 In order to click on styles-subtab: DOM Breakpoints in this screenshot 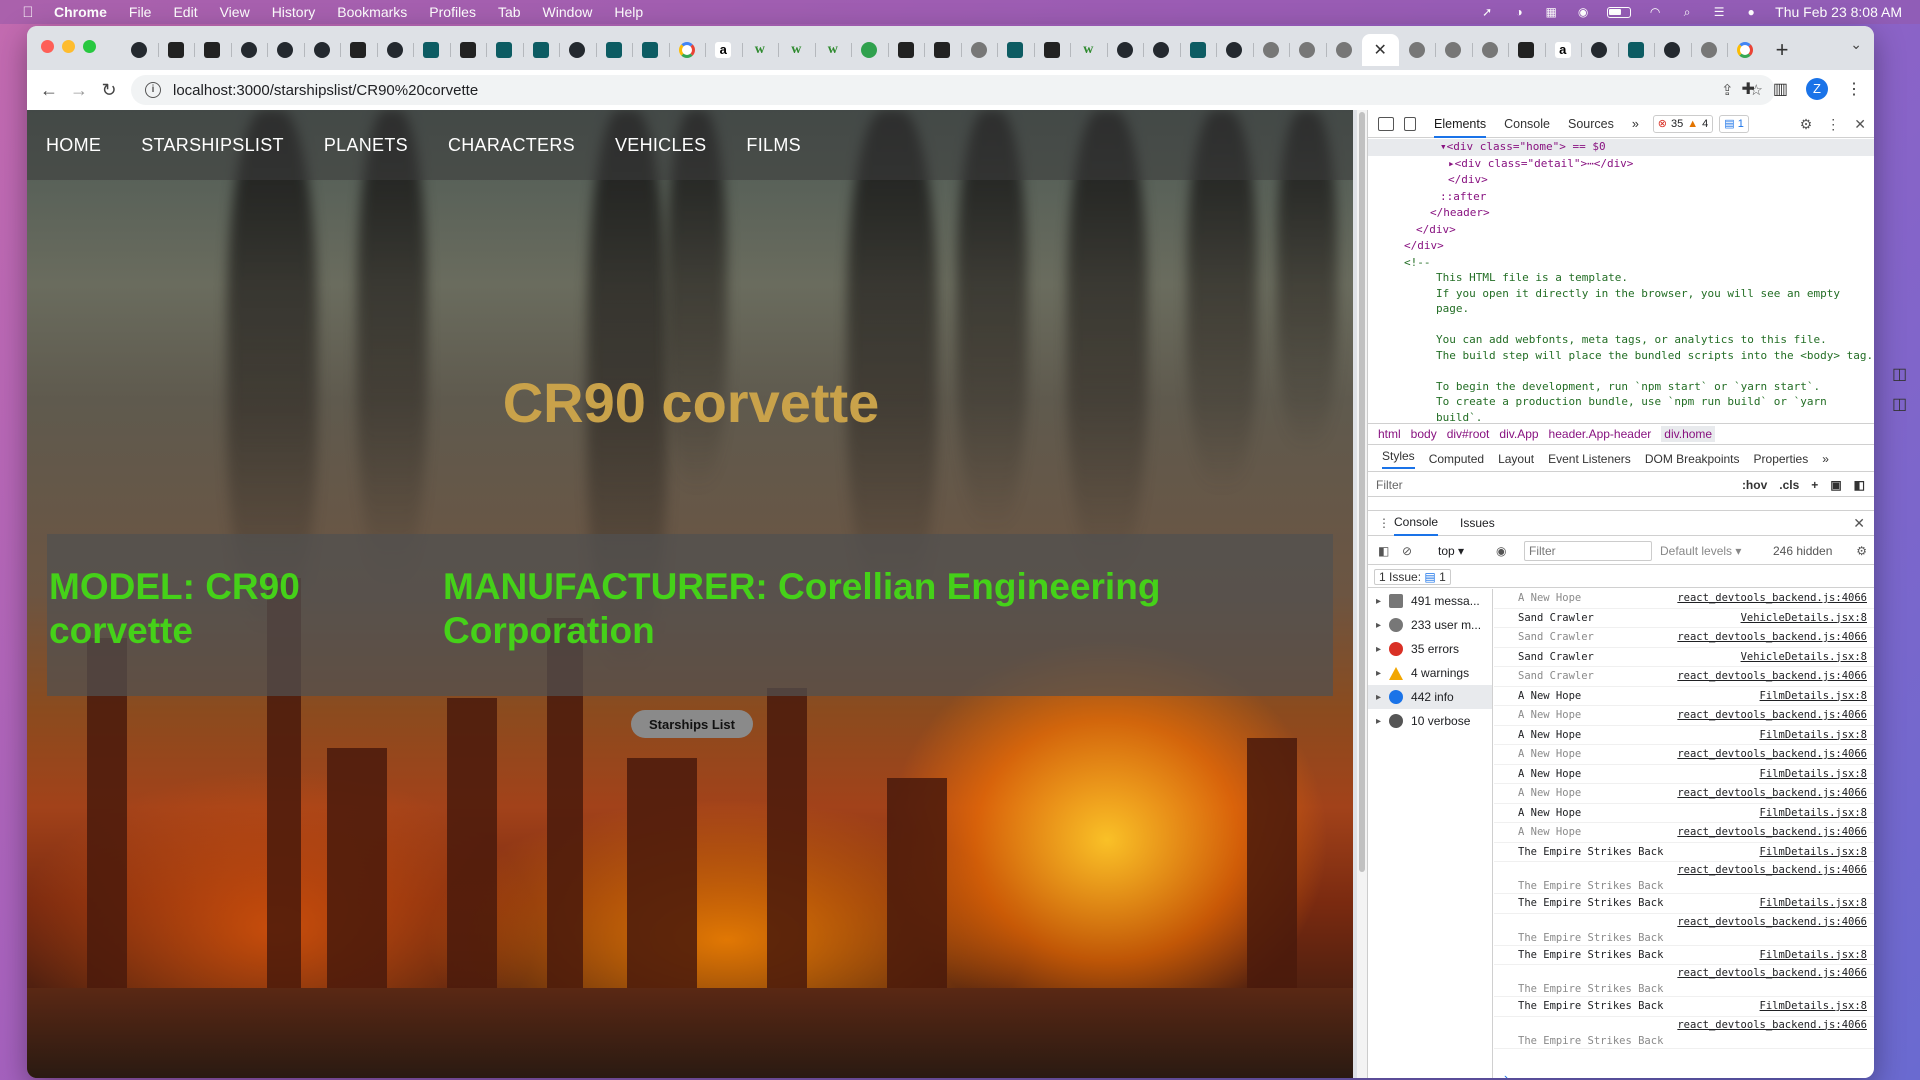, I will do `click(1692, 459)`.